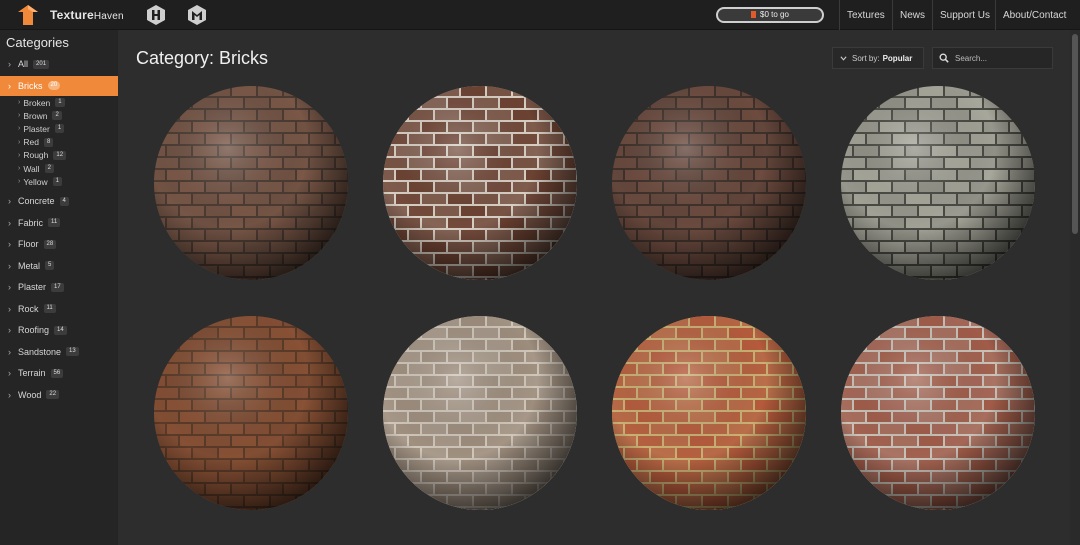  What do you see at coordinates (72, 352) in the screenshot?
I see `category-count: 13` at bounding box center [72, 352].